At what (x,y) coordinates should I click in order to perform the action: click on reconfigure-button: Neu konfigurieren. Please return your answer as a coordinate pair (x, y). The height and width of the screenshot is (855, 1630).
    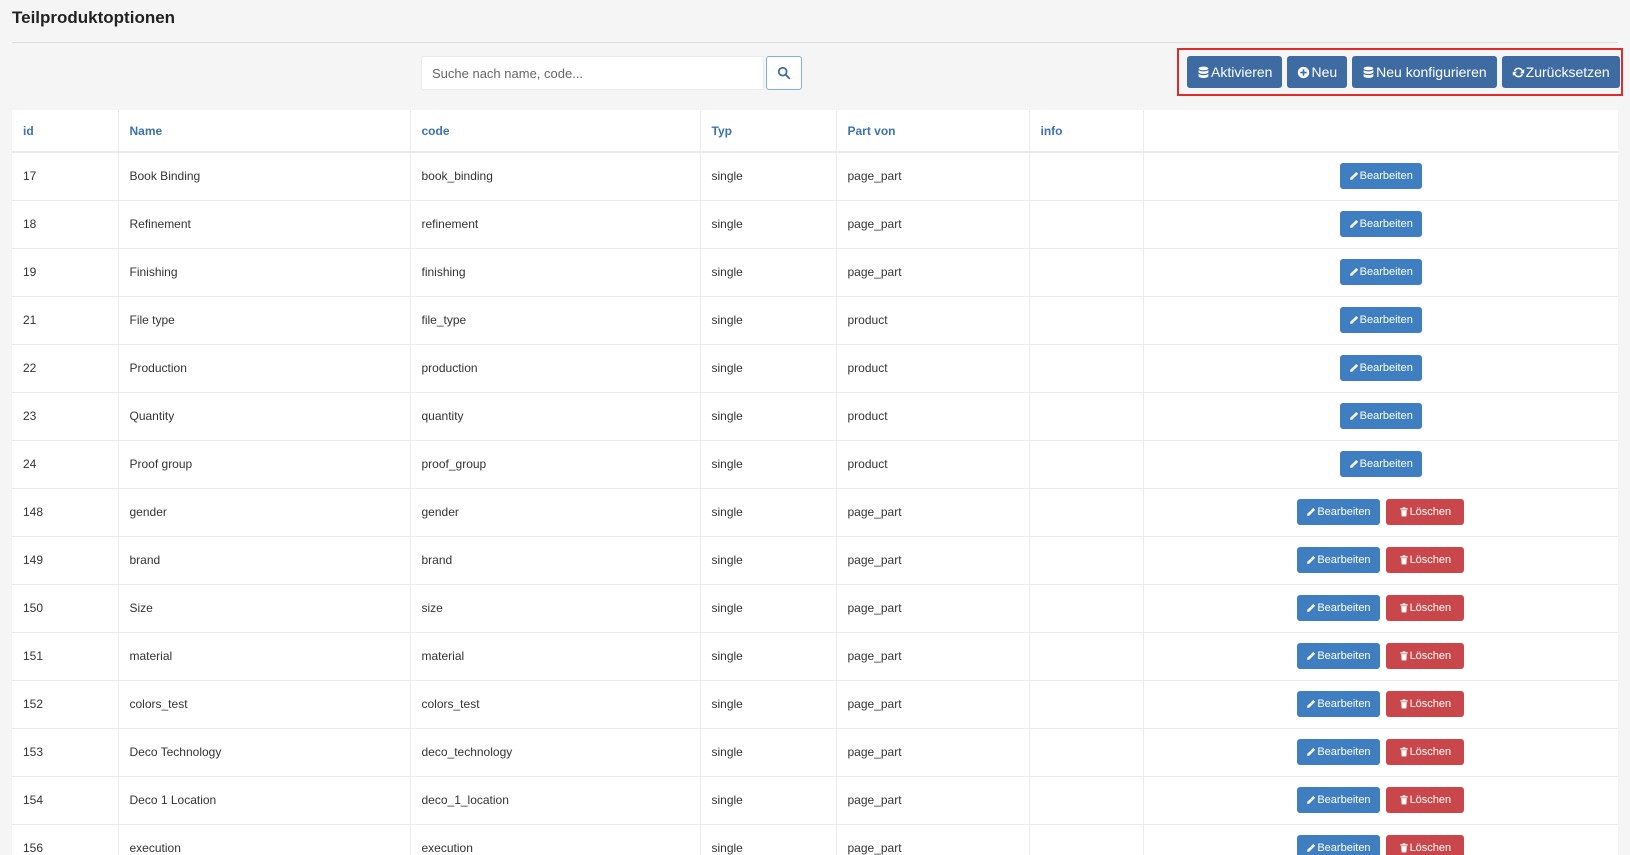
    Looking at the image, I should click on (1424, 72).